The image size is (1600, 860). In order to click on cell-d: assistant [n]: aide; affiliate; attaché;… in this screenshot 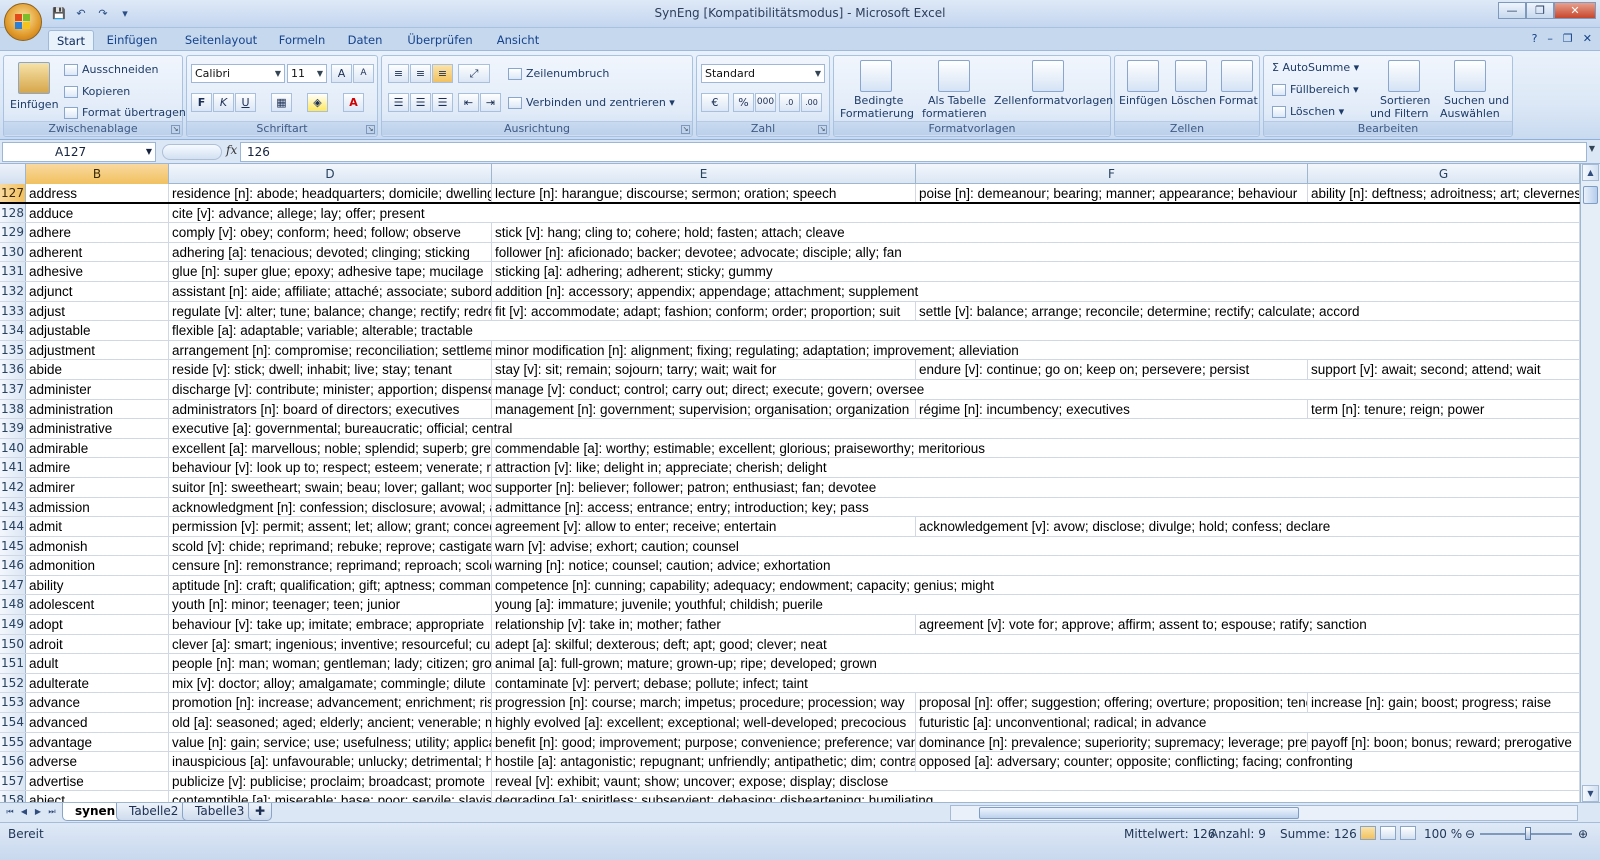, I will do `click(330, 291)`.